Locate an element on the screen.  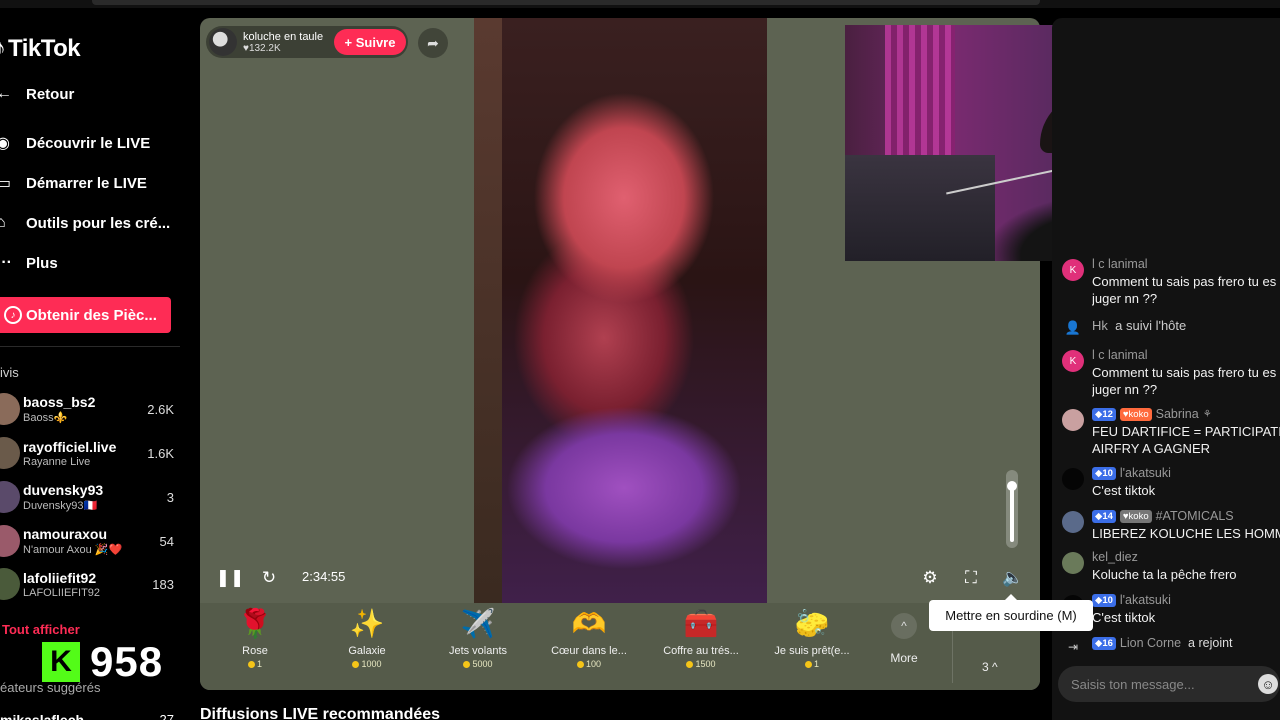
gift-item: ✨ Galaxie 1000 is located at coordinates (367, 638).